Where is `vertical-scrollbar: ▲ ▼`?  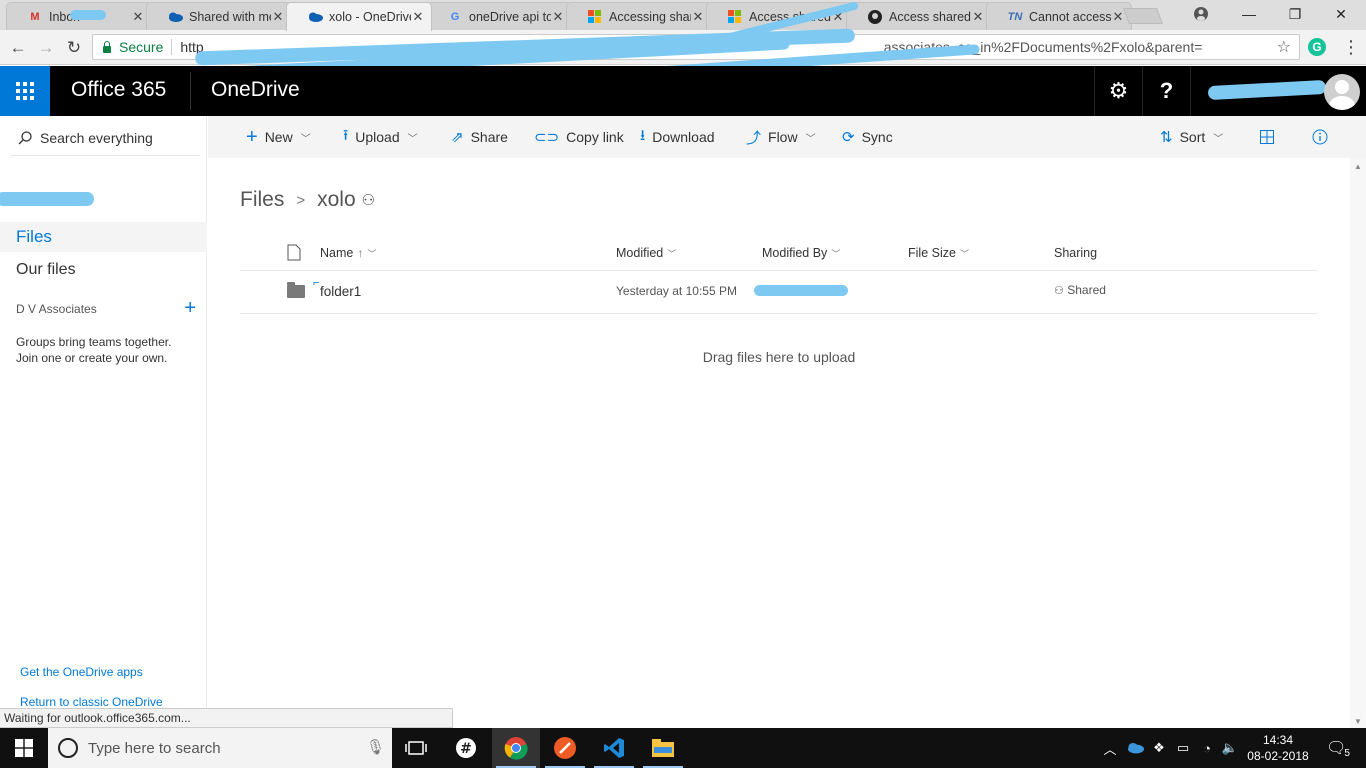
vertical-scrollbar: ▲ ▼ is located at coordinates (1358, 443).